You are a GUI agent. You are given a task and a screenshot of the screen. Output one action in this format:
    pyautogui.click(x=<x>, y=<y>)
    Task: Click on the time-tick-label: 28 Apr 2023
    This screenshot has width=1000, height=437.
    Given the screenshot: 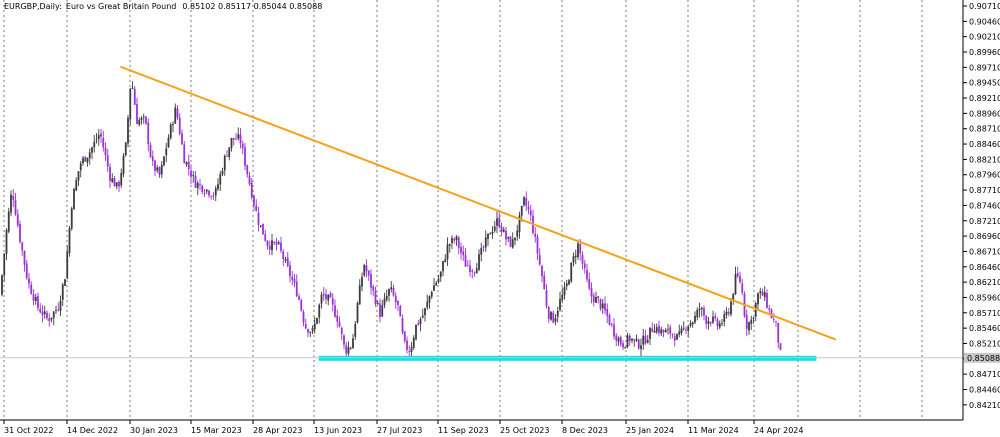 What is the action you would take?
    pyautogui.click(x=277, y=430)
    